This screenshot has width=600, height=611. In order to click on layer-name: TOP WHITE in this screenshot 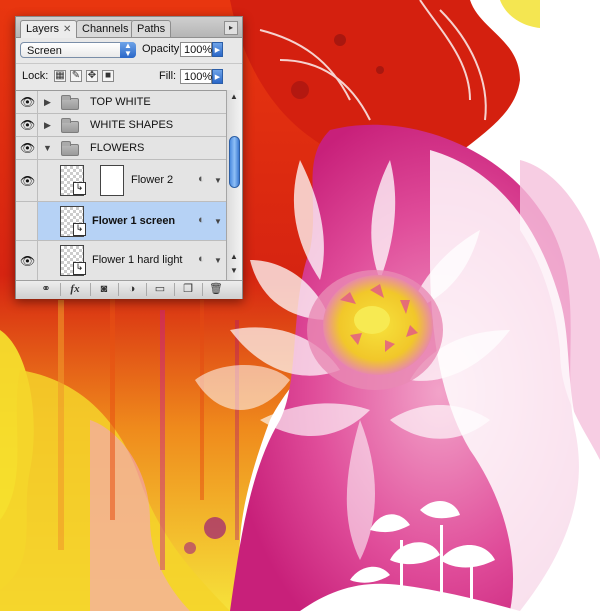, I will do `click(120, 102)`.